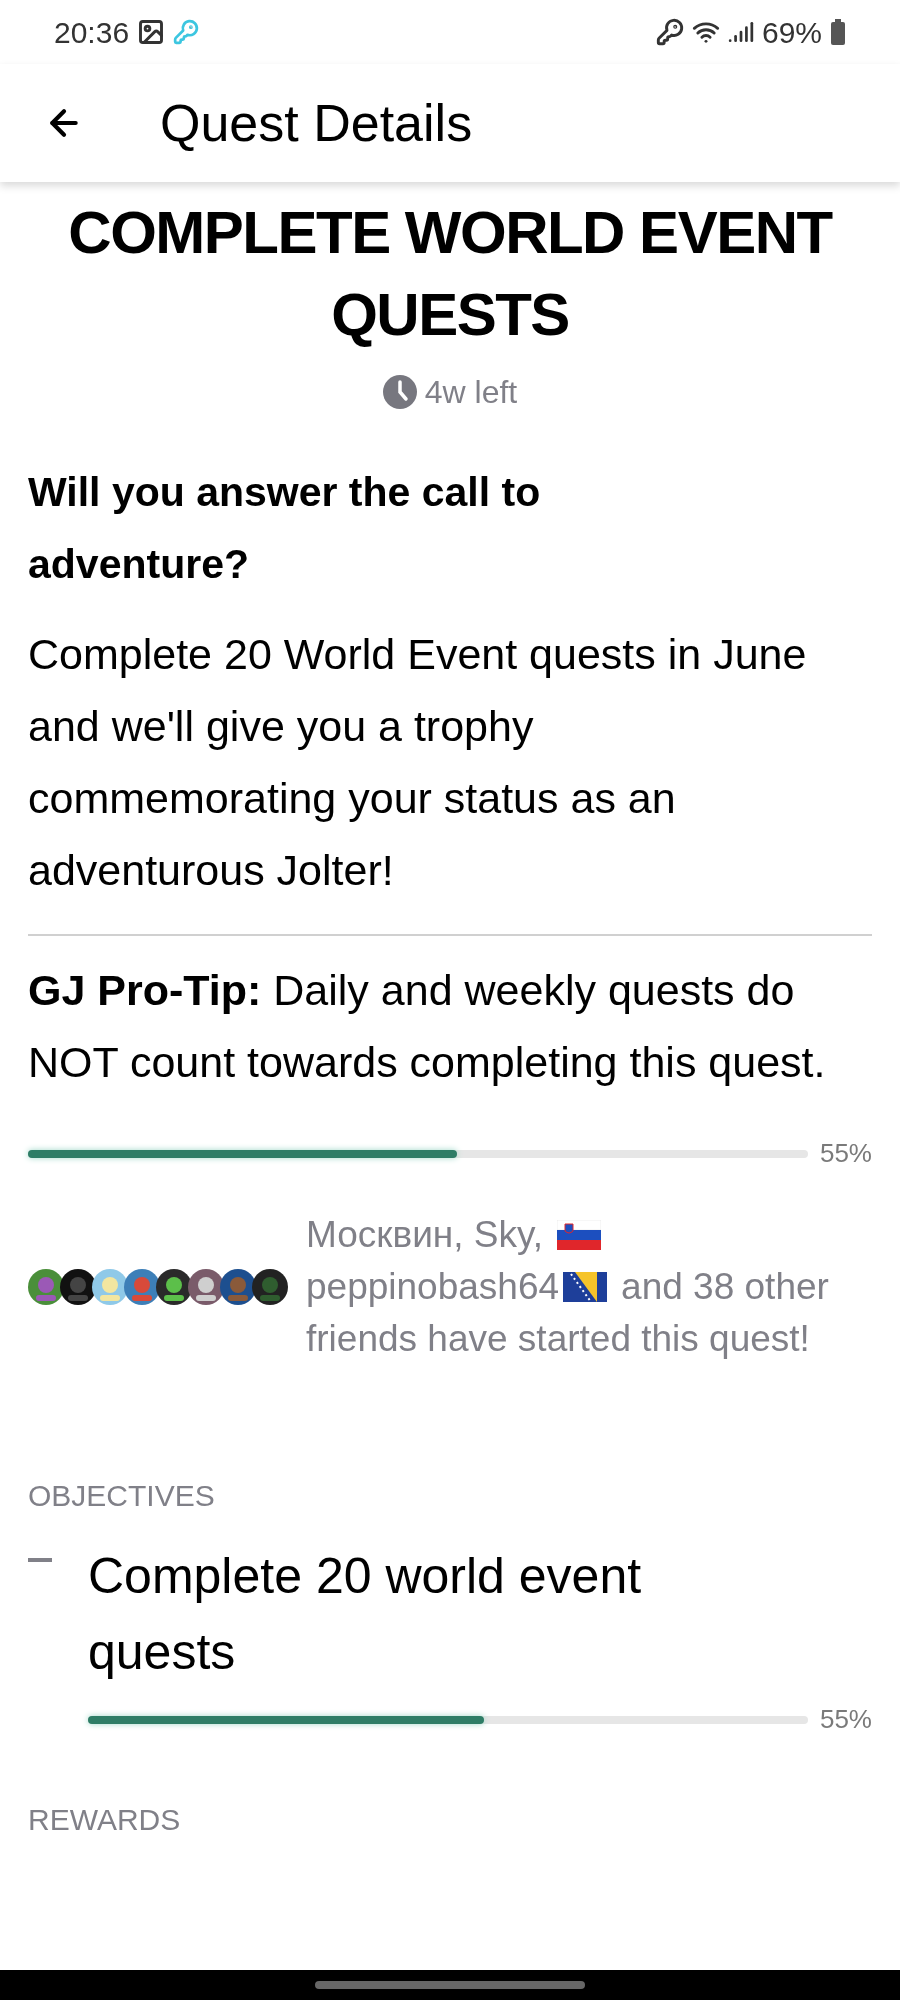 The height and width of the screenshot is (2000, 900). Describe the element at coordinates (450, 233) in the screenshot. I see `quest-title: COMPLETE WORLD EVENT` at that location.